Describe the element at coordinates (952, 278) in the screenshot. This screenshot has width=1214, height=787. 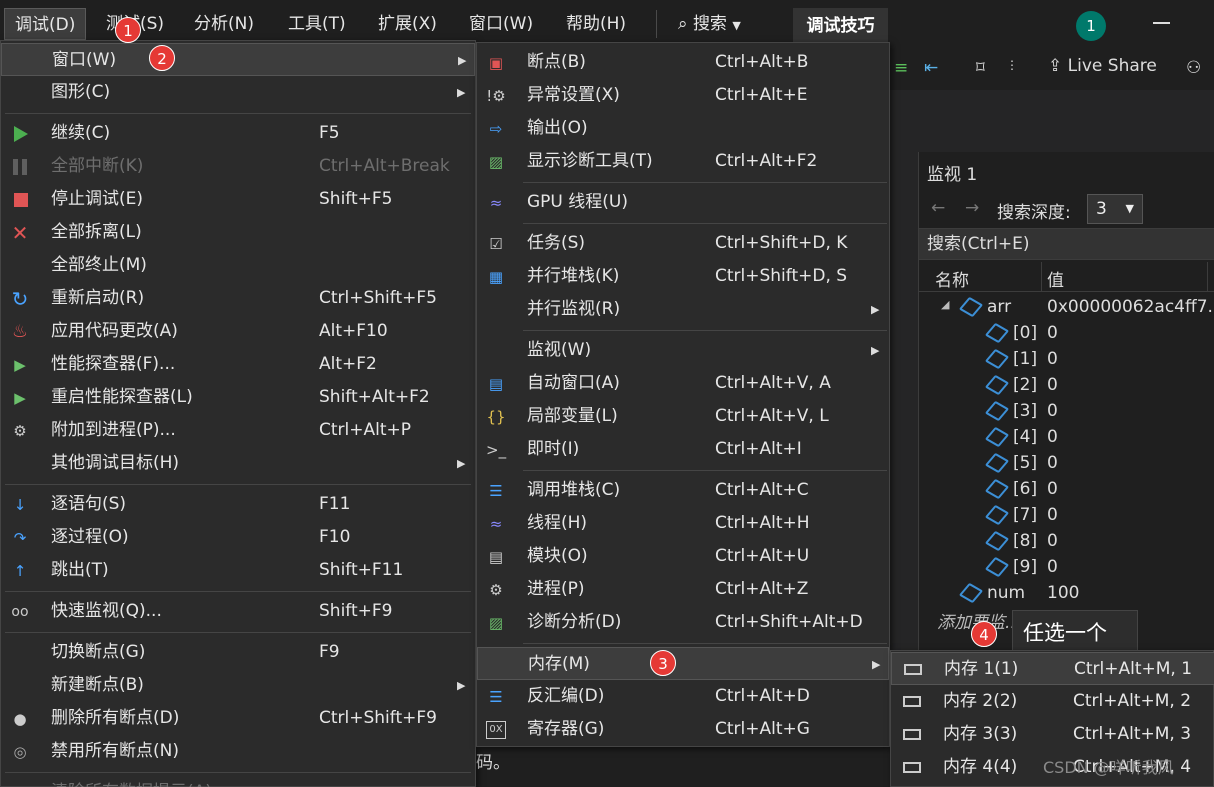
I see `column-name-header: 名称` at that location.